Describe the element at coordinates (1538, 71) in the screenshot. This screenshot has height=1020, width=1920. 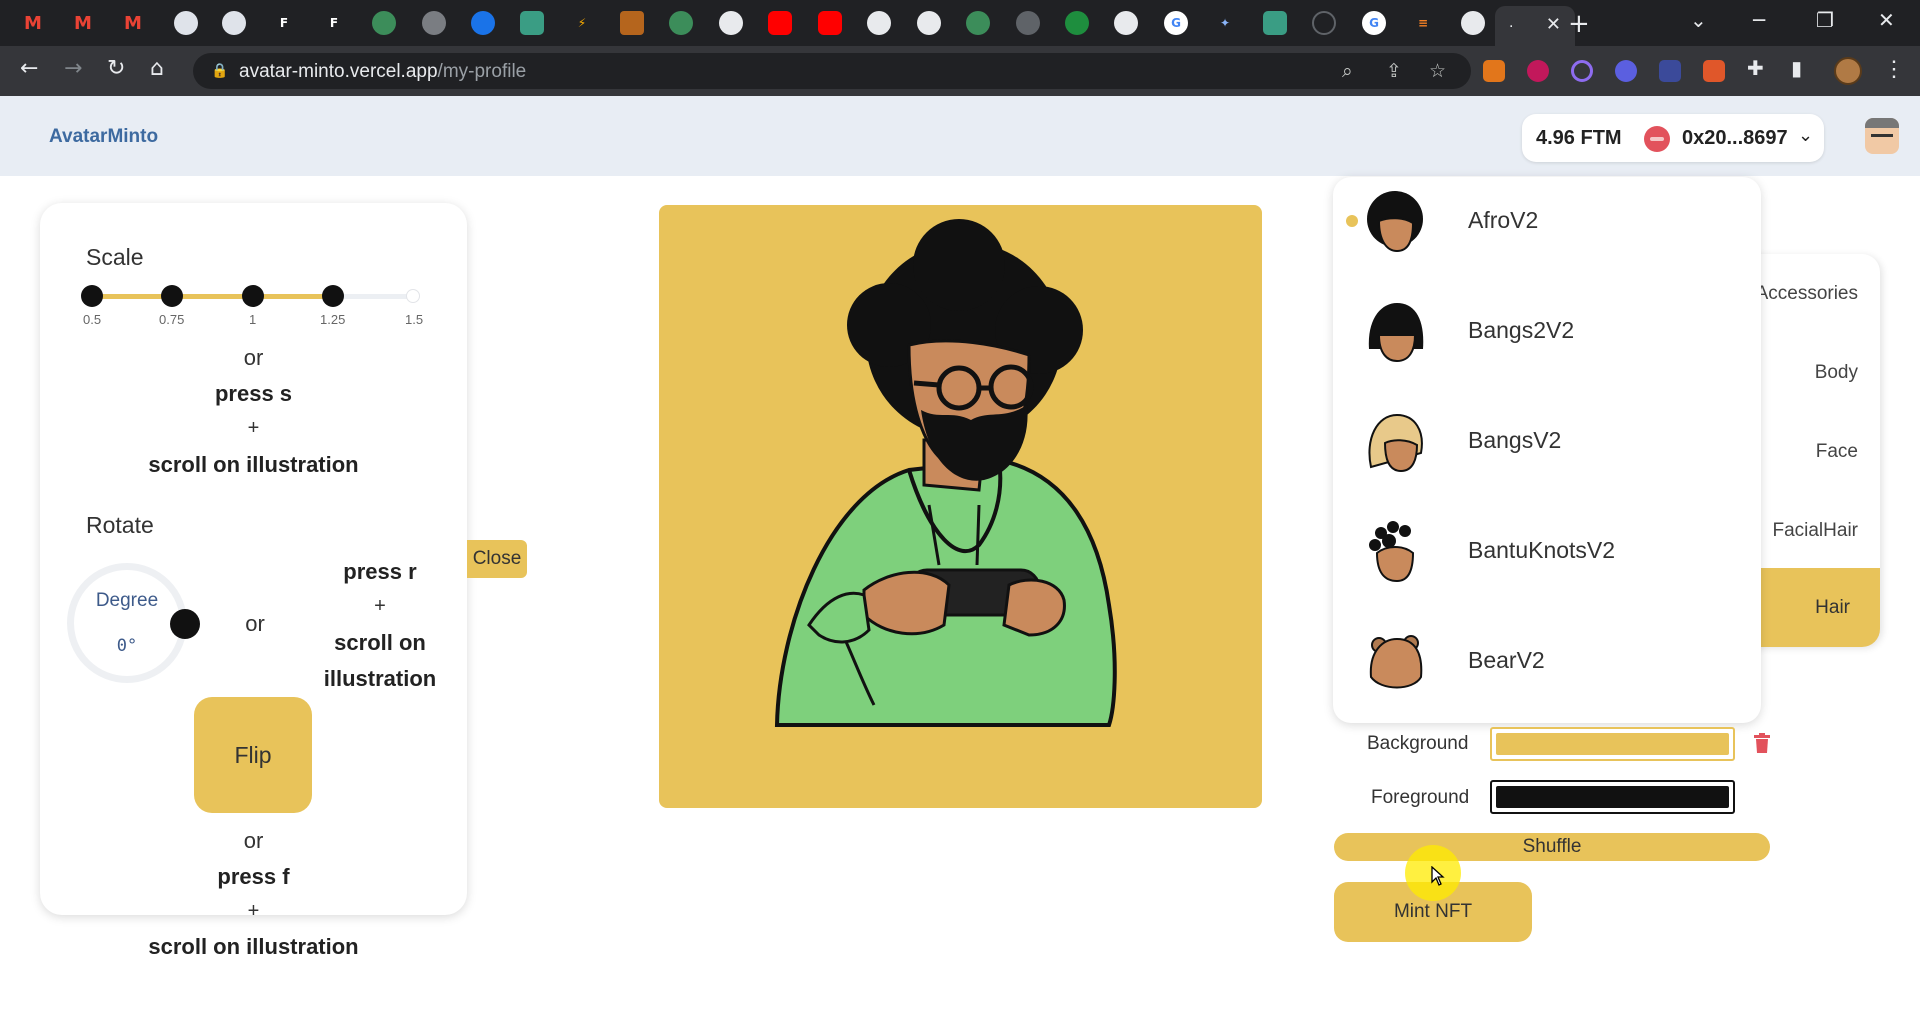
I see `color-extension-icon` at that location.